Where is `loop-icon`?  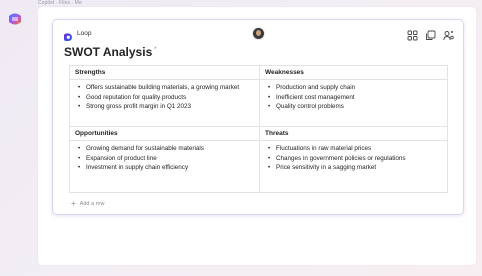 loop-icon is located at coordinates (68, 35).